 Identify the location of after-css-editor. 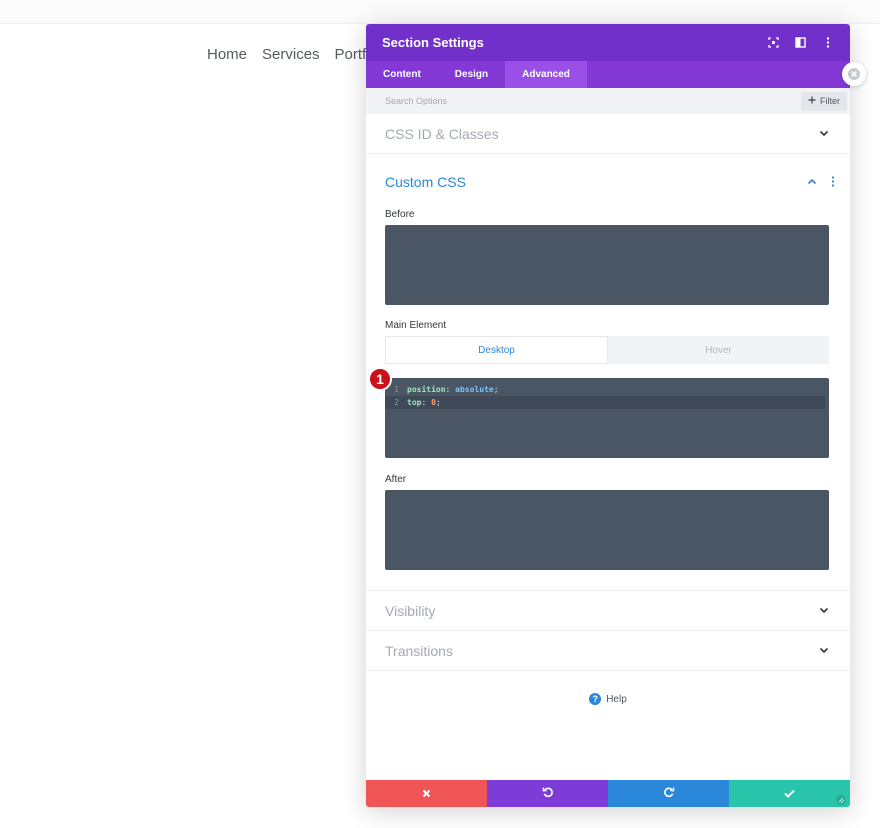
(607, 530).